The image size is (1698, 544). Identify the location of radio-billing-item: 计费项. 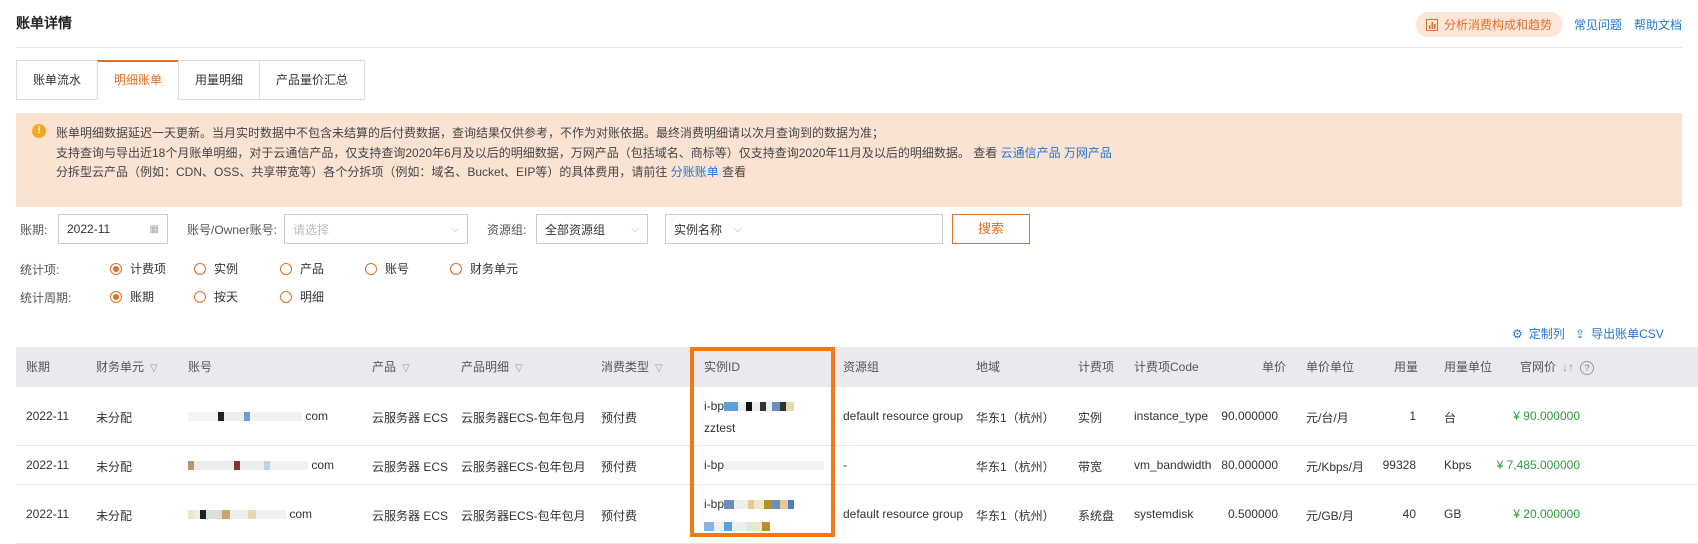
(138, 268).